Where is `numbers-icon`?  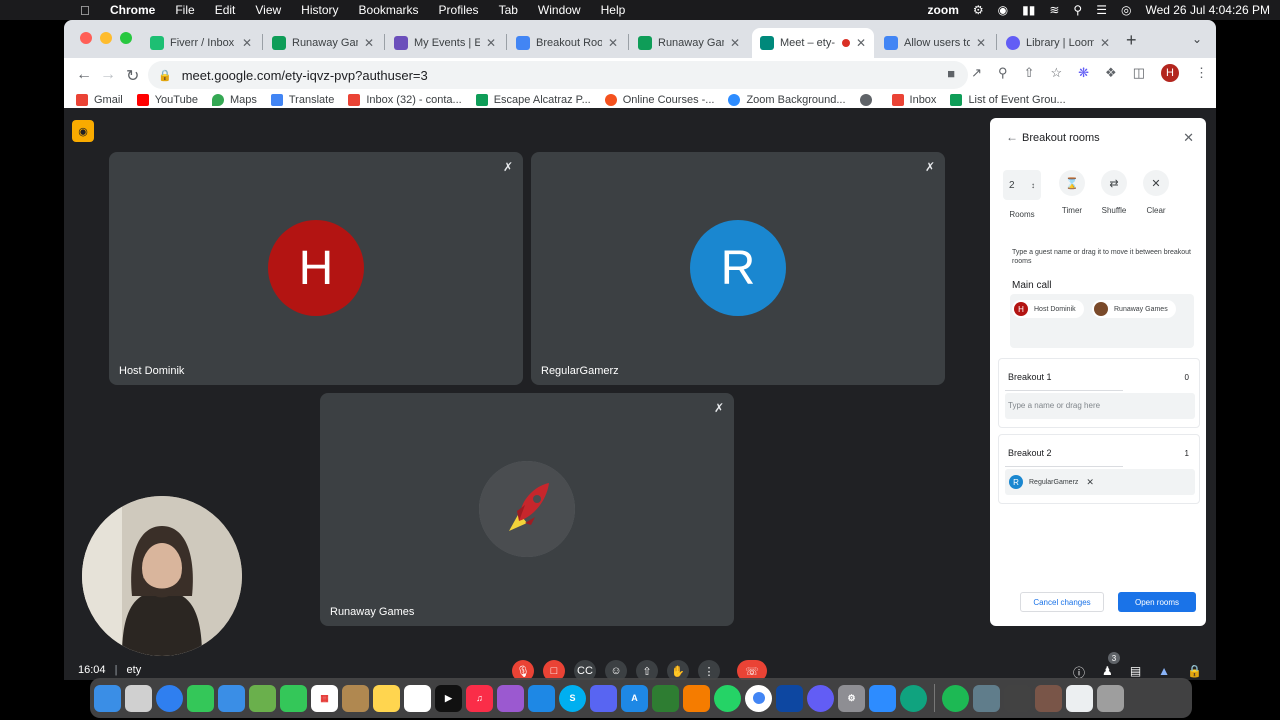 numbers-icon is located at coordinates (665, 698).